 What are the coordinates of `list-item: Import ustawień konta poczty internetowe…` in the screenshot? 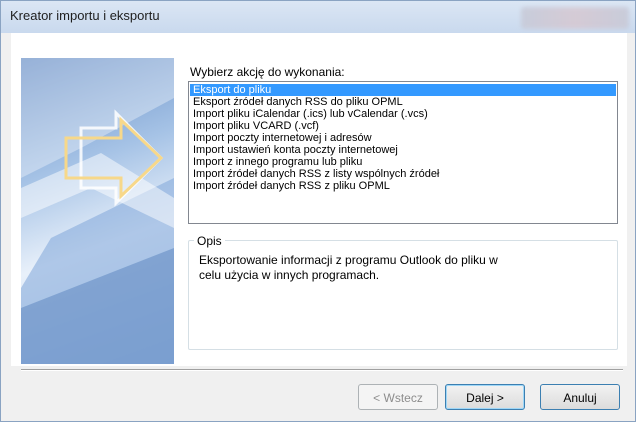 It's located at (403, 150).